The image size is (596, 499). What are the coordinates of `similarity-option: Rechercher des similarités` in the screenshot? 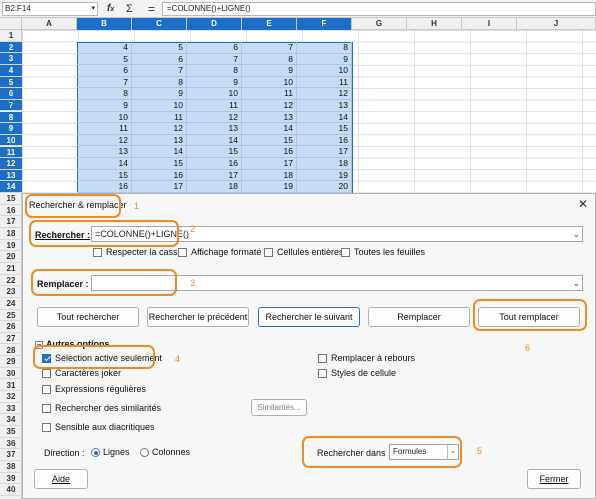 It's located at (101, 408).